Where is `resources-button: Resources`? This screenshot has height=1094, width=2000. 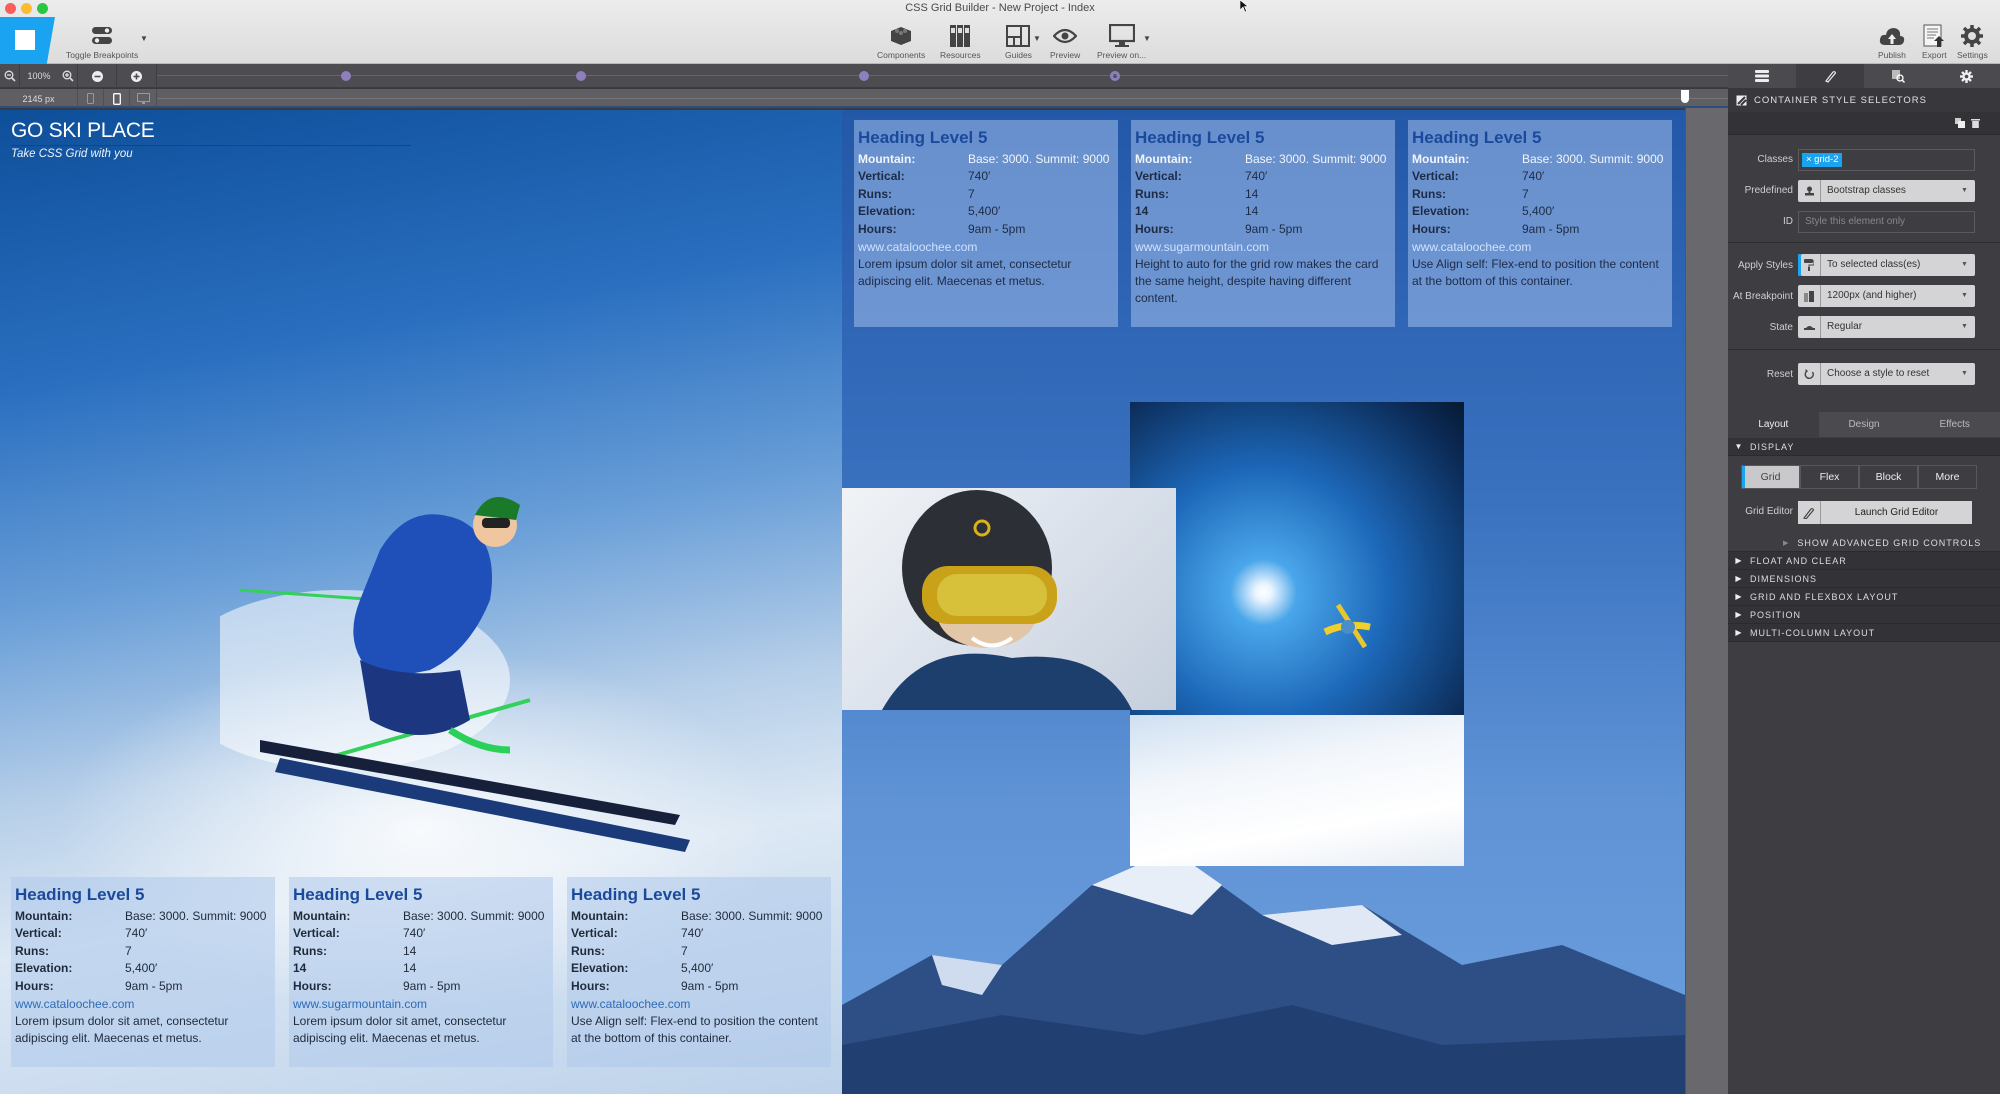 resources-button: Resources is located at coordinates (960, 41).